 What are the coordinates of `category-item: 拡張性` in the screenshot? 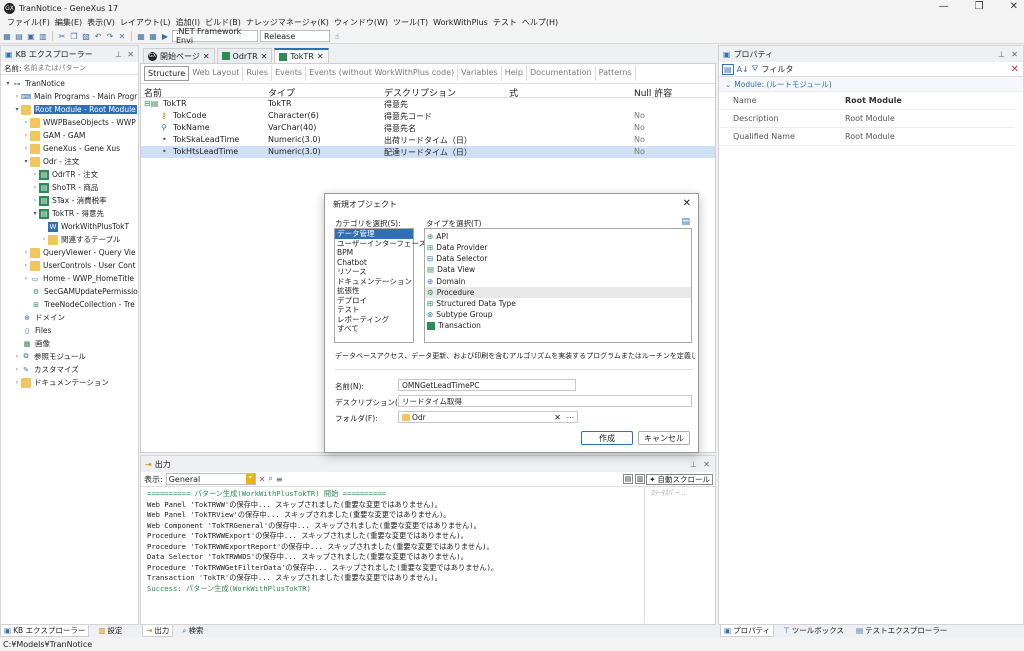 It's located at (374, 291).